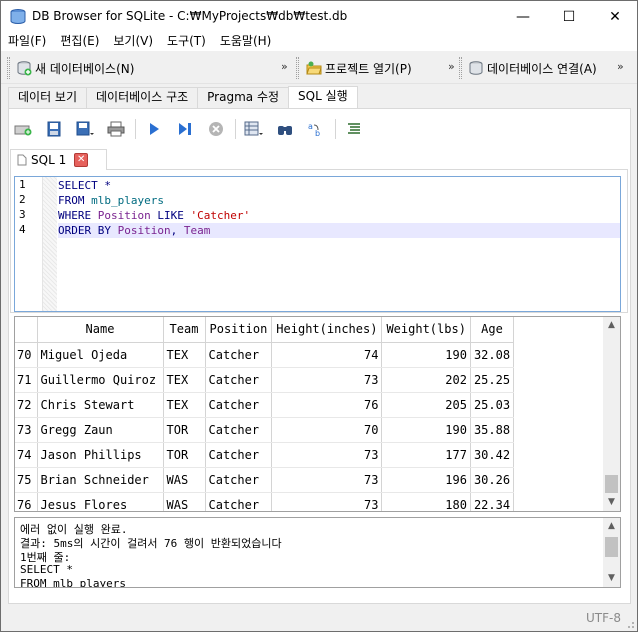 Image resolution: width=638 pixels, height=632 pixels. Describe the element at coordinates (354, 129) in the screenshot. I see `comment-block-button` at that location.